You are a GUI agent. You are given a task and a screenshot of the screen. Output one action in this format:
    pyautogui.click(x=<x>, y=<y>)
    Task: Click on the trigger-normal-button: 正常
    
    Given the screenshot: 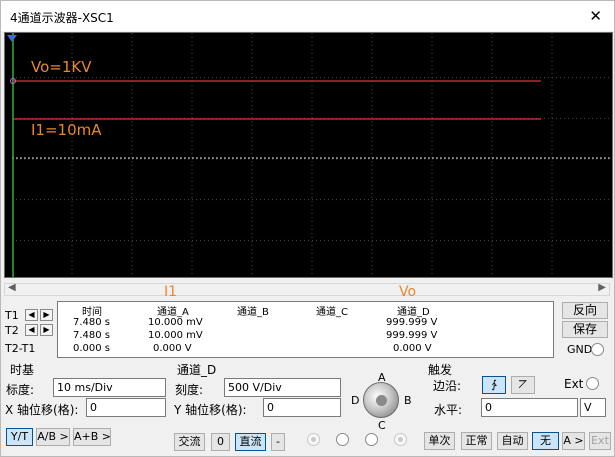 What is the action you would take?
    pyautogui.click(x=476, y=441)
    